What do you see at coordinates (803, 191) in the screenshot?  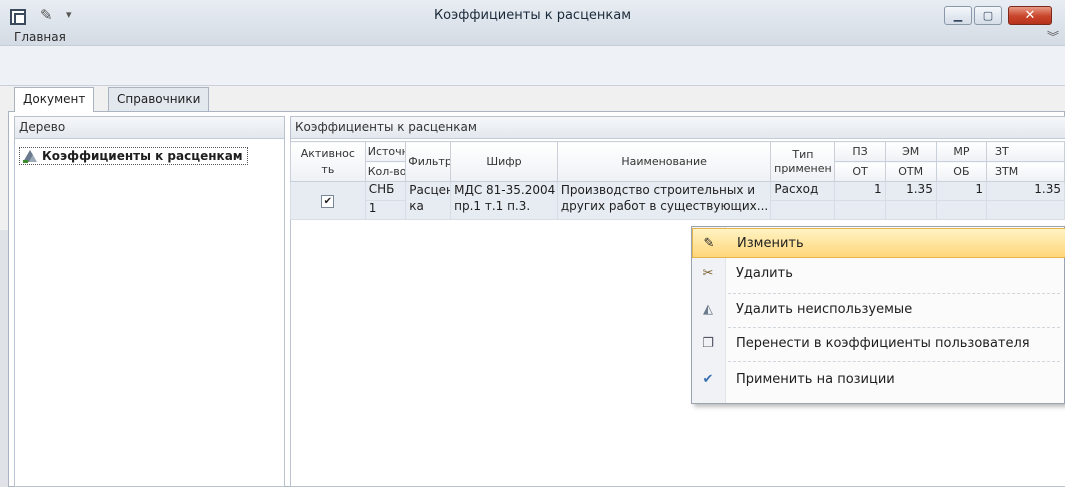 I see `cell-type: Расход` at bounding box center [803, 191].